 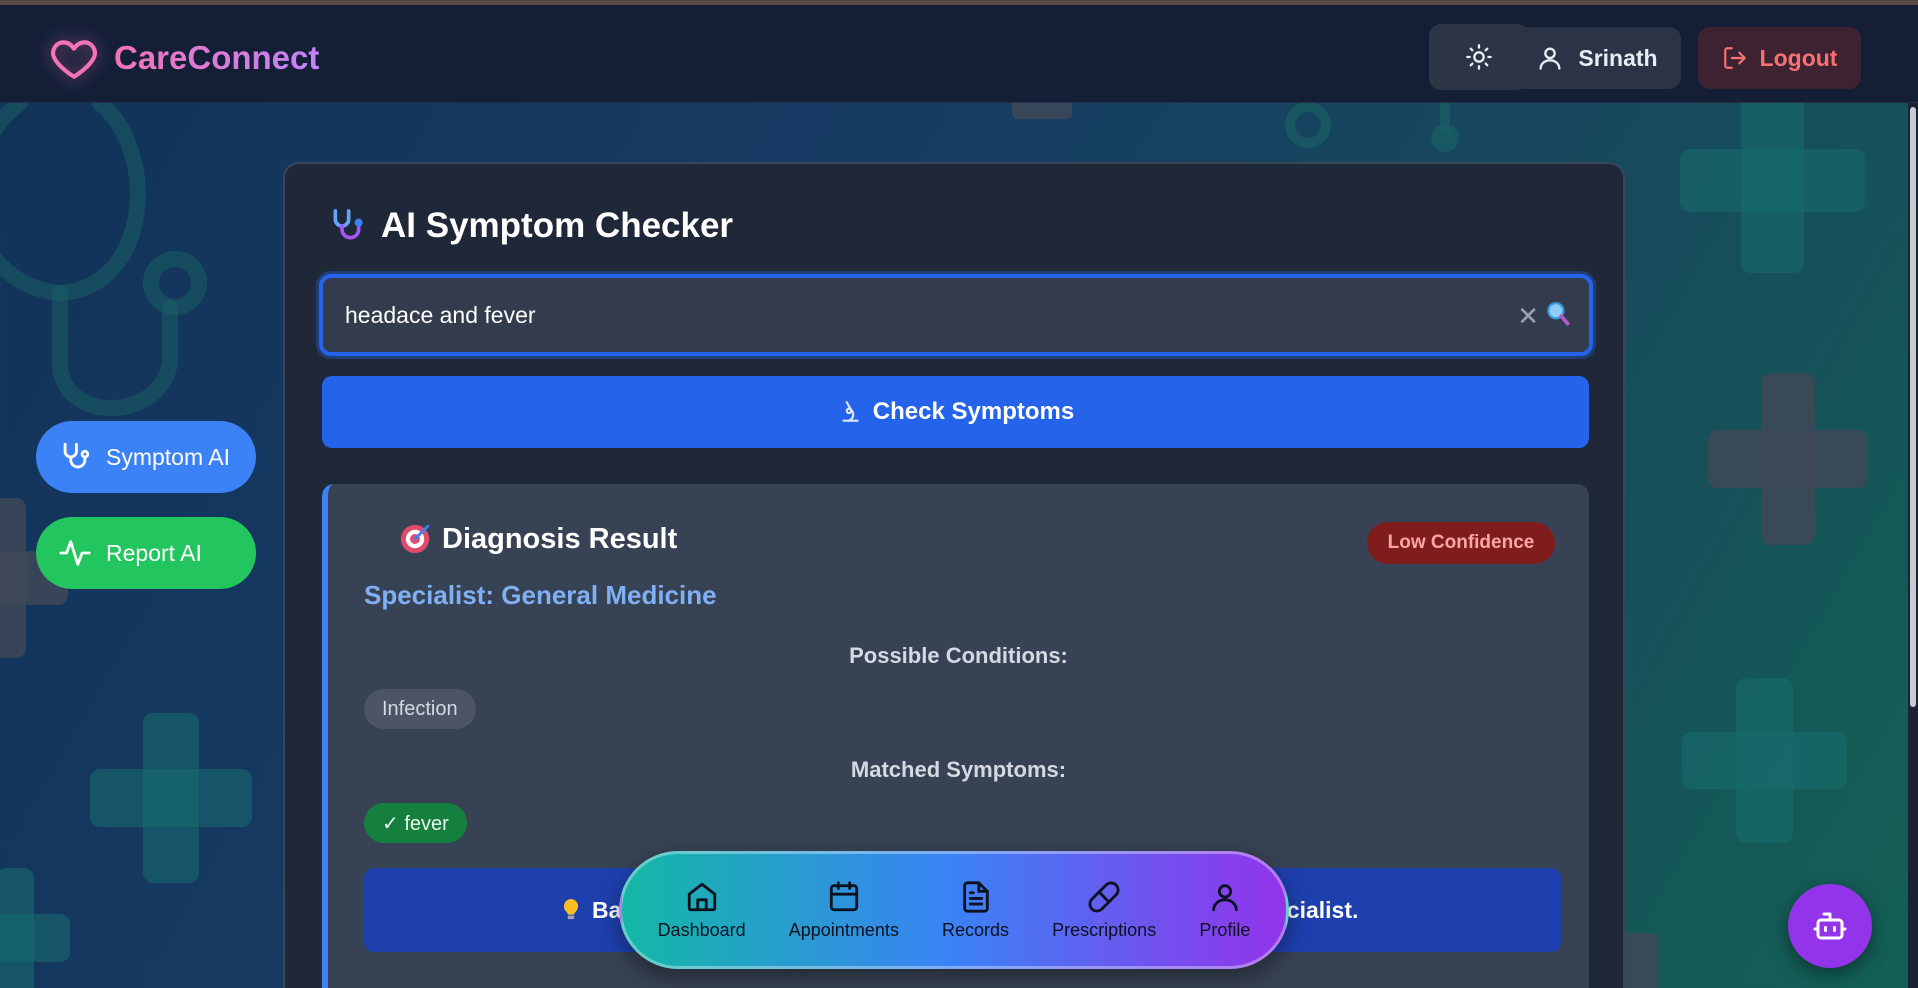 I want to click on logout-icon, so click(x=1734, y=58).